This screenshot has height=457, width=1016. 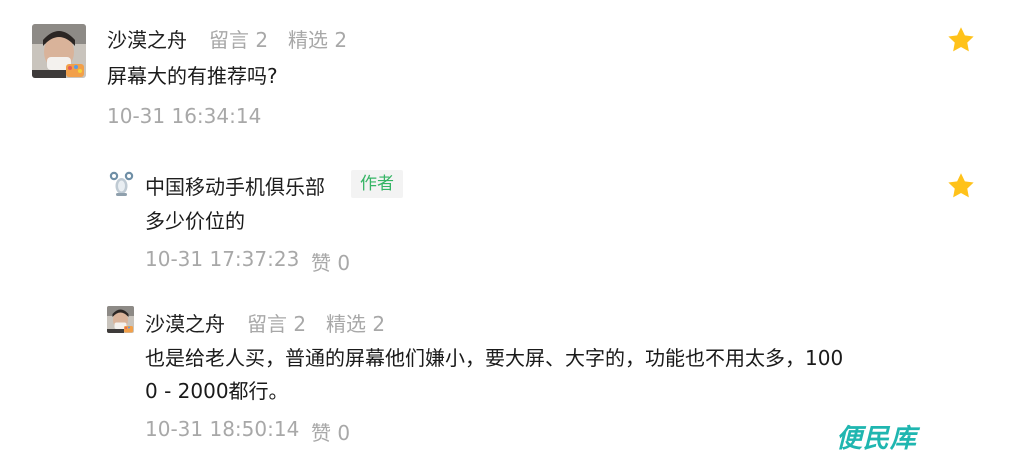 I want to click on timestamp: 10-31 17:37:23, so click(x=222, y=259).